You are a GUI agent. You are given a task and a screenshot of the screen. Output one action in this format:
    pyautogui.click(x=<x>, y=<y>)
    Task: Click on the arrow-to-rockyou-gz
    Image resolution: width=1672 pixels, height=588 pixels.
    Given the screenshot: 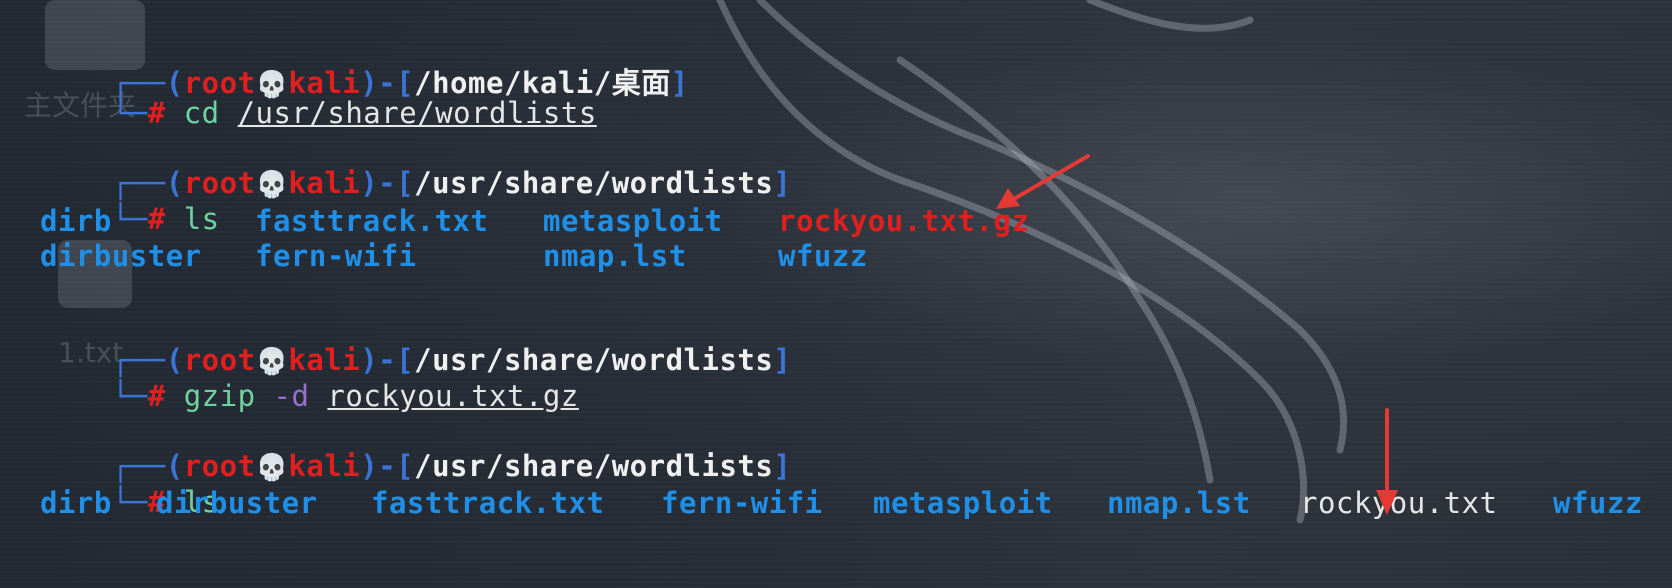 What is the action you would take?
    pyautogui.click(x=1043, y=181)
    